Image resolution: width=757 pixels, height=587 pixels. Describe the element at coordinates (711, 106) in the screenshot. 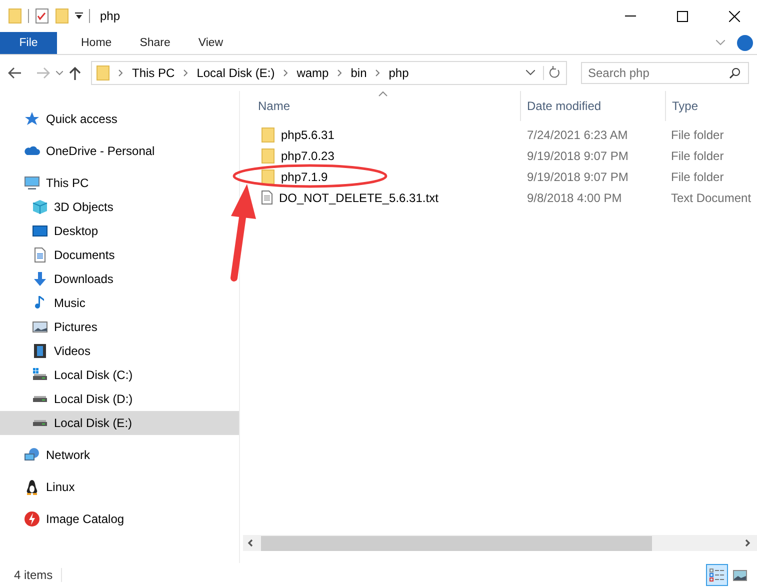

I see `column-header: Type` at that location.